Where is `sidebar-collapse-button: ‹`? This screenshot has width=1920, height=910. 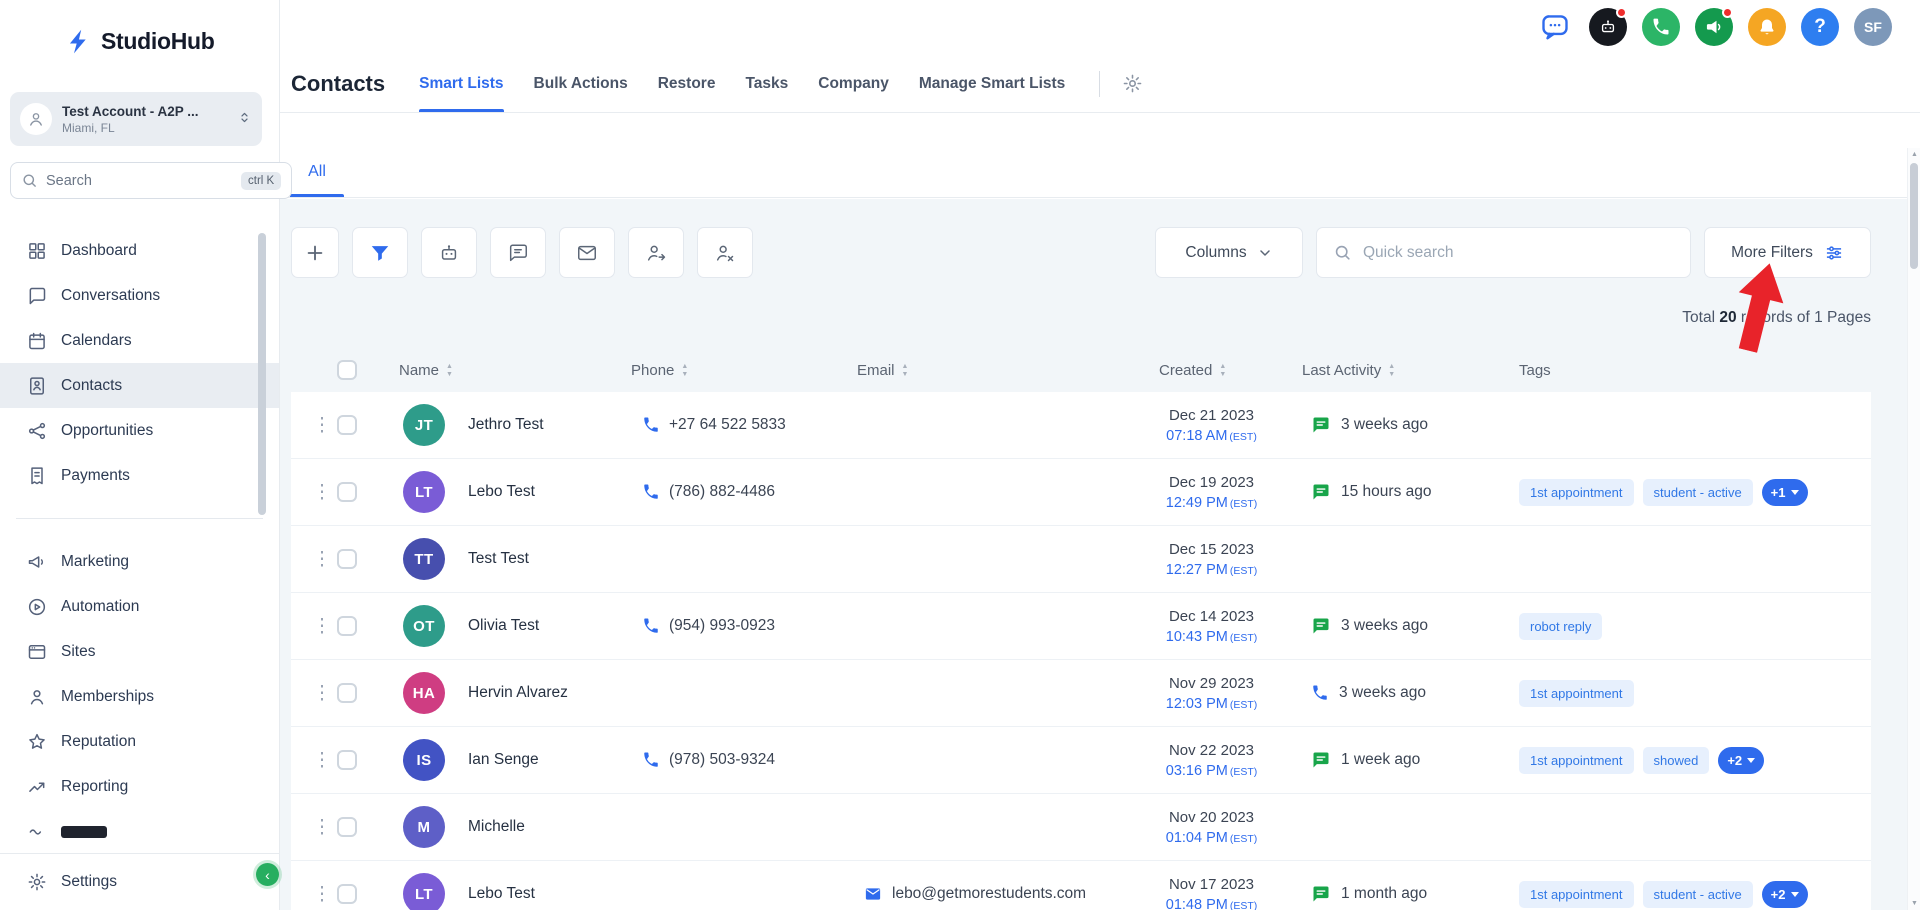
sidebar-collapse-button: ‹ is located at coordinates (267, 874).